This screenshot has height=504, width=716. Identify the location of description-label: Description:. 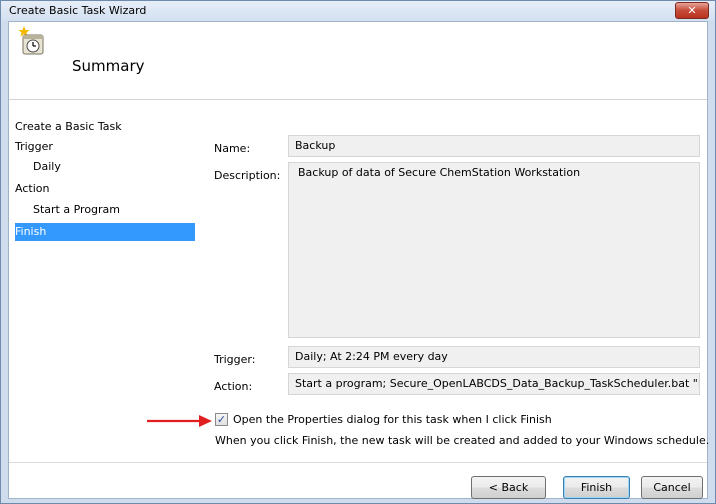
(247, 175).